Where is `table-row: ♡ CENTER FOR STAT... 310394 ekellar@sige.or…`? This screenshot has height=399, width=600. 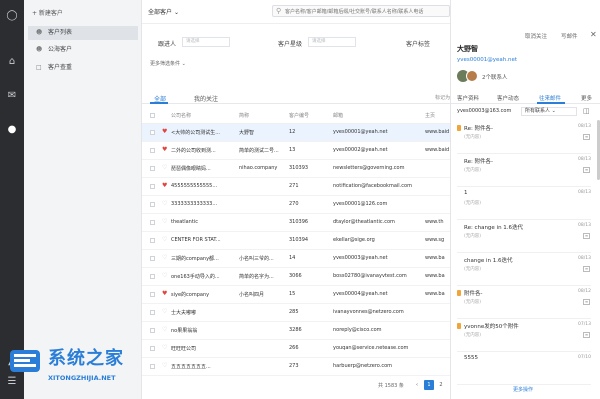
table-row: ♡ CENTER FOR STAT... 310394 ekellar@sige.or… is located at coordinates (296, 241).